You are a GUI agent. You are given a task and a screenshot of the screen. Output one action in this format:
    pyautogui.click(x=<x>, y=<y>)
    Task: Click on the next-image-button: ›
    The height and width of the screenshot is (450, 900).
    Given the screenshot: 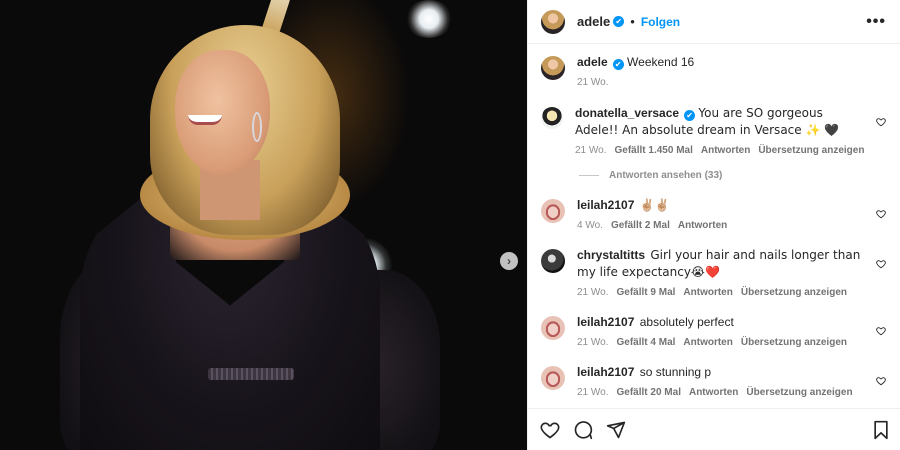 What is the action you would take?
    pyautogui.click(x=509, y=261)
    